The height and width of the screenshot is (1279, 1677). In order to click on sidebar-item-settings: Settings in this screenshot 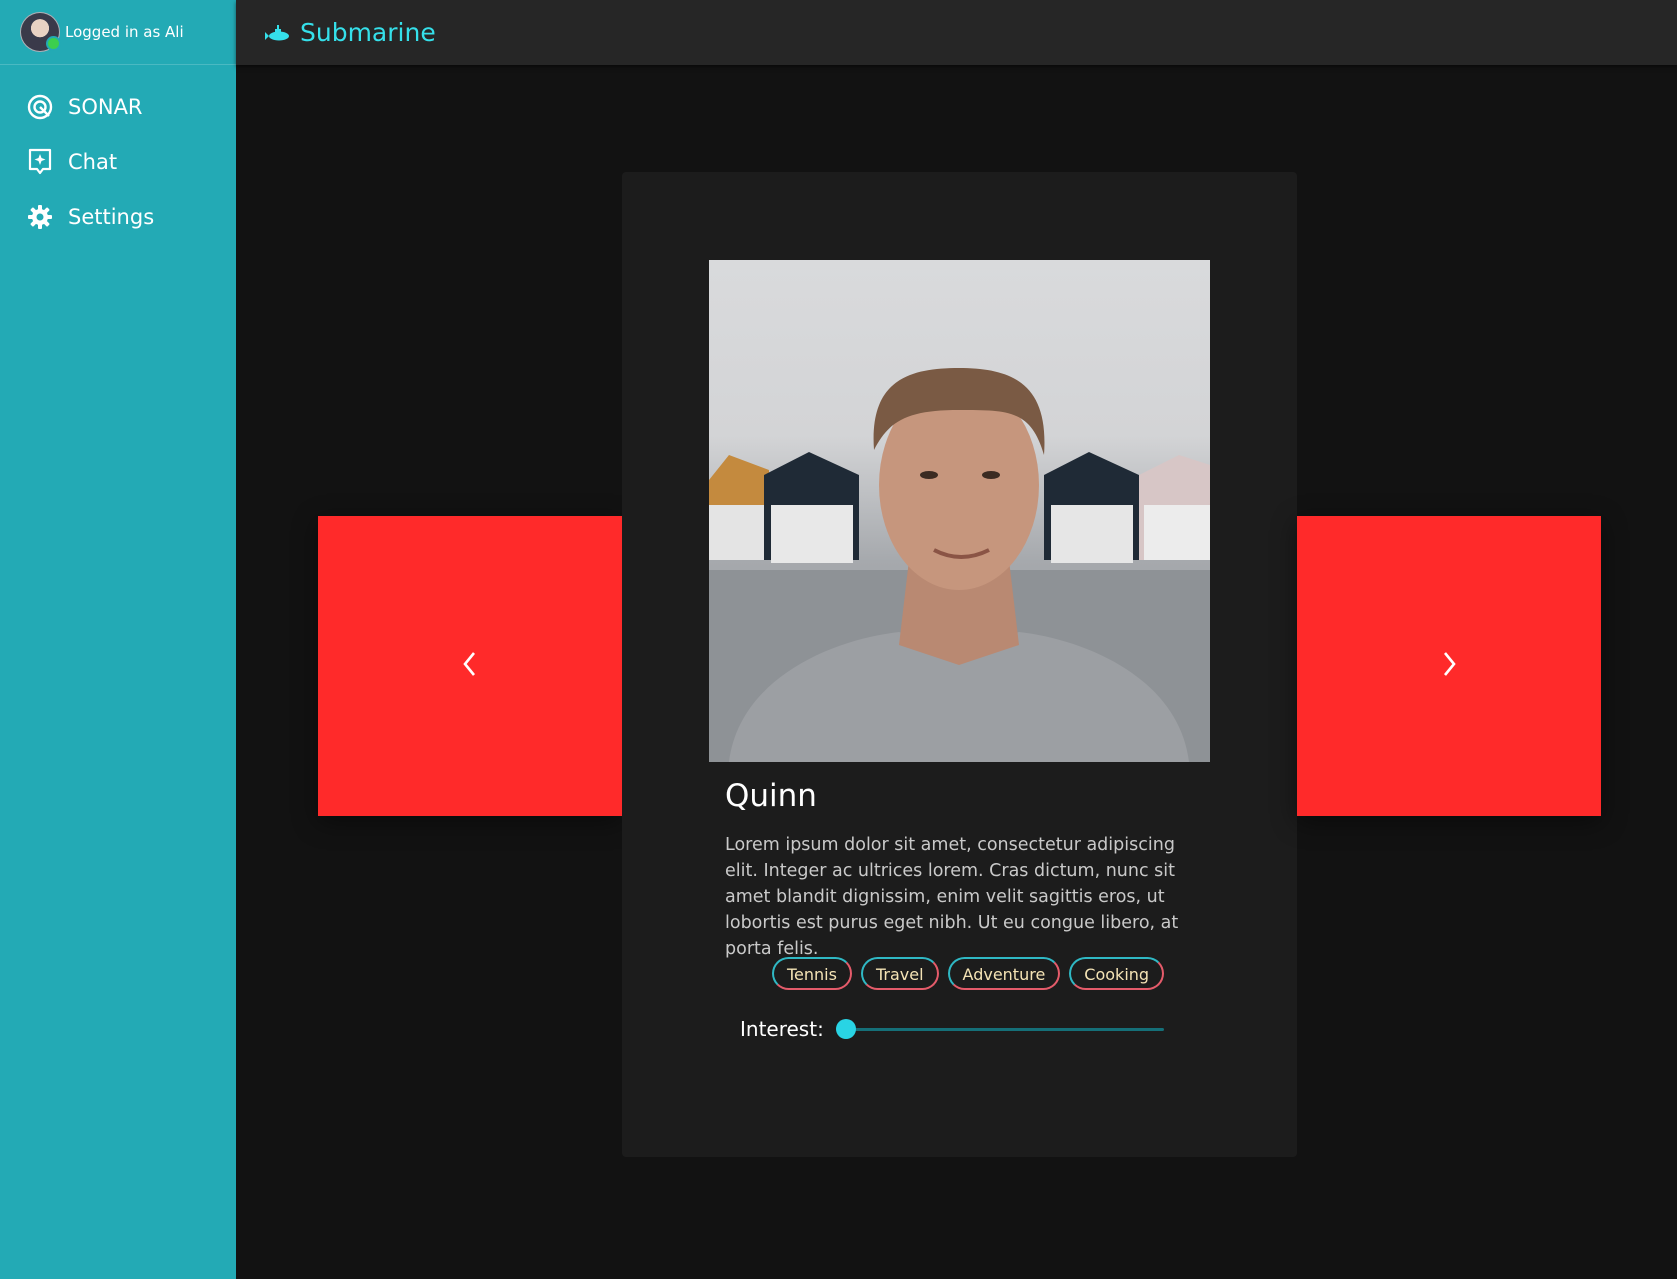, I will do `click(118, 216)`.